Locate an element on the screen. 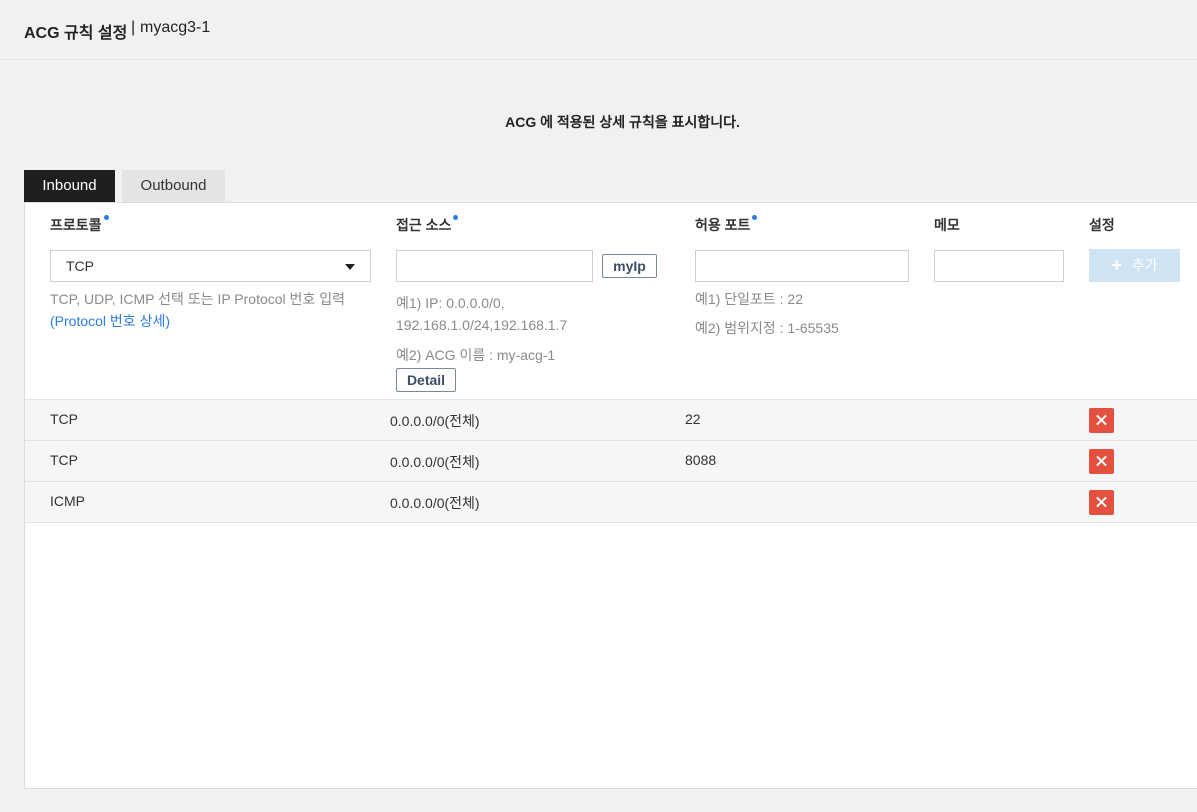 The height and width of the screenshot is (812, 1197). page-header: ACG 규칙 설정 | myacg3-1 is located at coordinates (598, 30).